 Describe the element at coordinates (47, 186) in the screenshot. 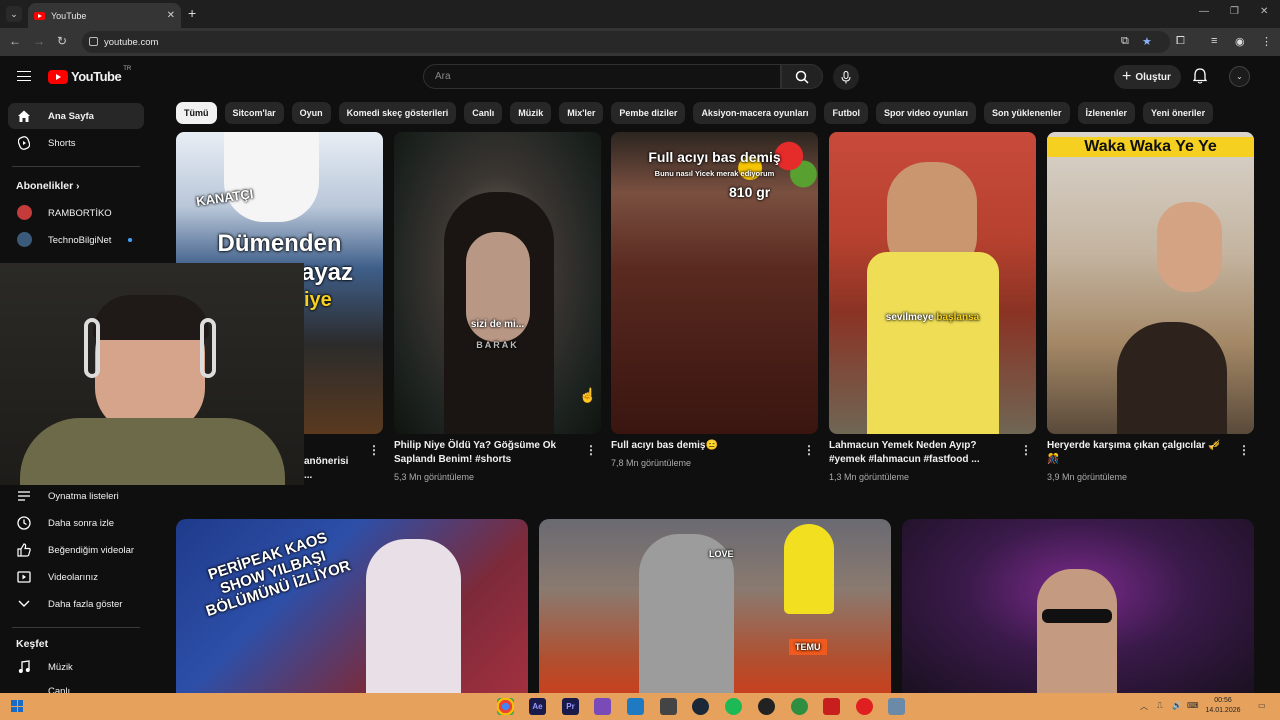

I see `subscriptions-heading: Abonelikler ›` at that location.